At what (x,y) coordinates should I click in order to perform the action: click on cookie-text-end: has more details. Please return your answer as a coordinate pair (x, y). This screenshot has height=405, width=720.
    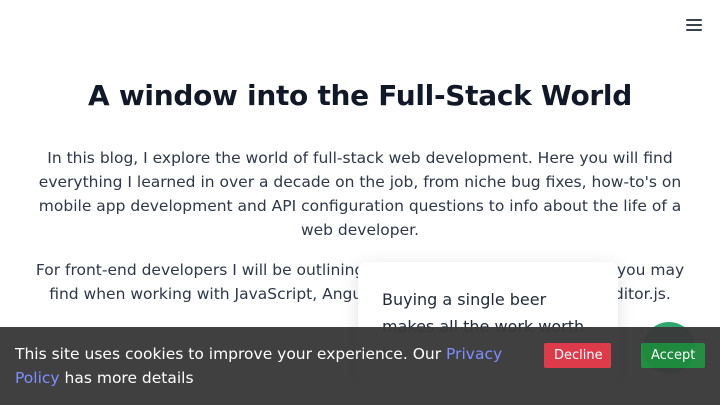
    Looking at the image, I should click on (126, 378).